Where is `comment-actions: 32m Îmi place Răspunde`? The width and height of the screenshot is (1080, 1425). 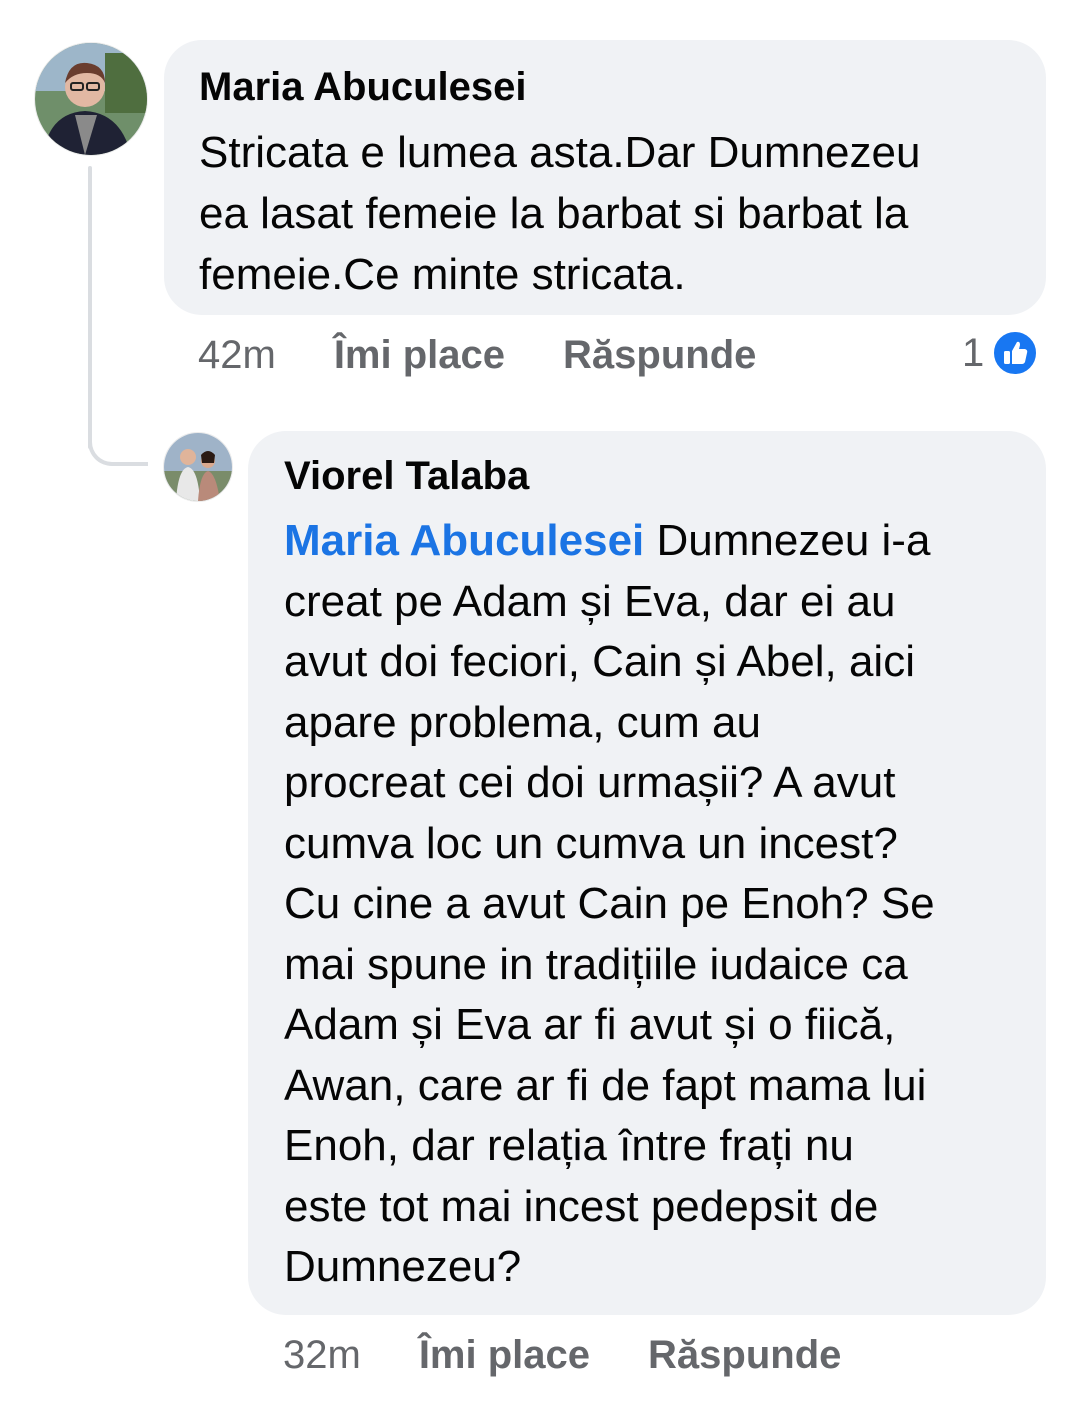 comment-actions: 32m Îmi place Răspunde is located at coordinates (591, 1355).